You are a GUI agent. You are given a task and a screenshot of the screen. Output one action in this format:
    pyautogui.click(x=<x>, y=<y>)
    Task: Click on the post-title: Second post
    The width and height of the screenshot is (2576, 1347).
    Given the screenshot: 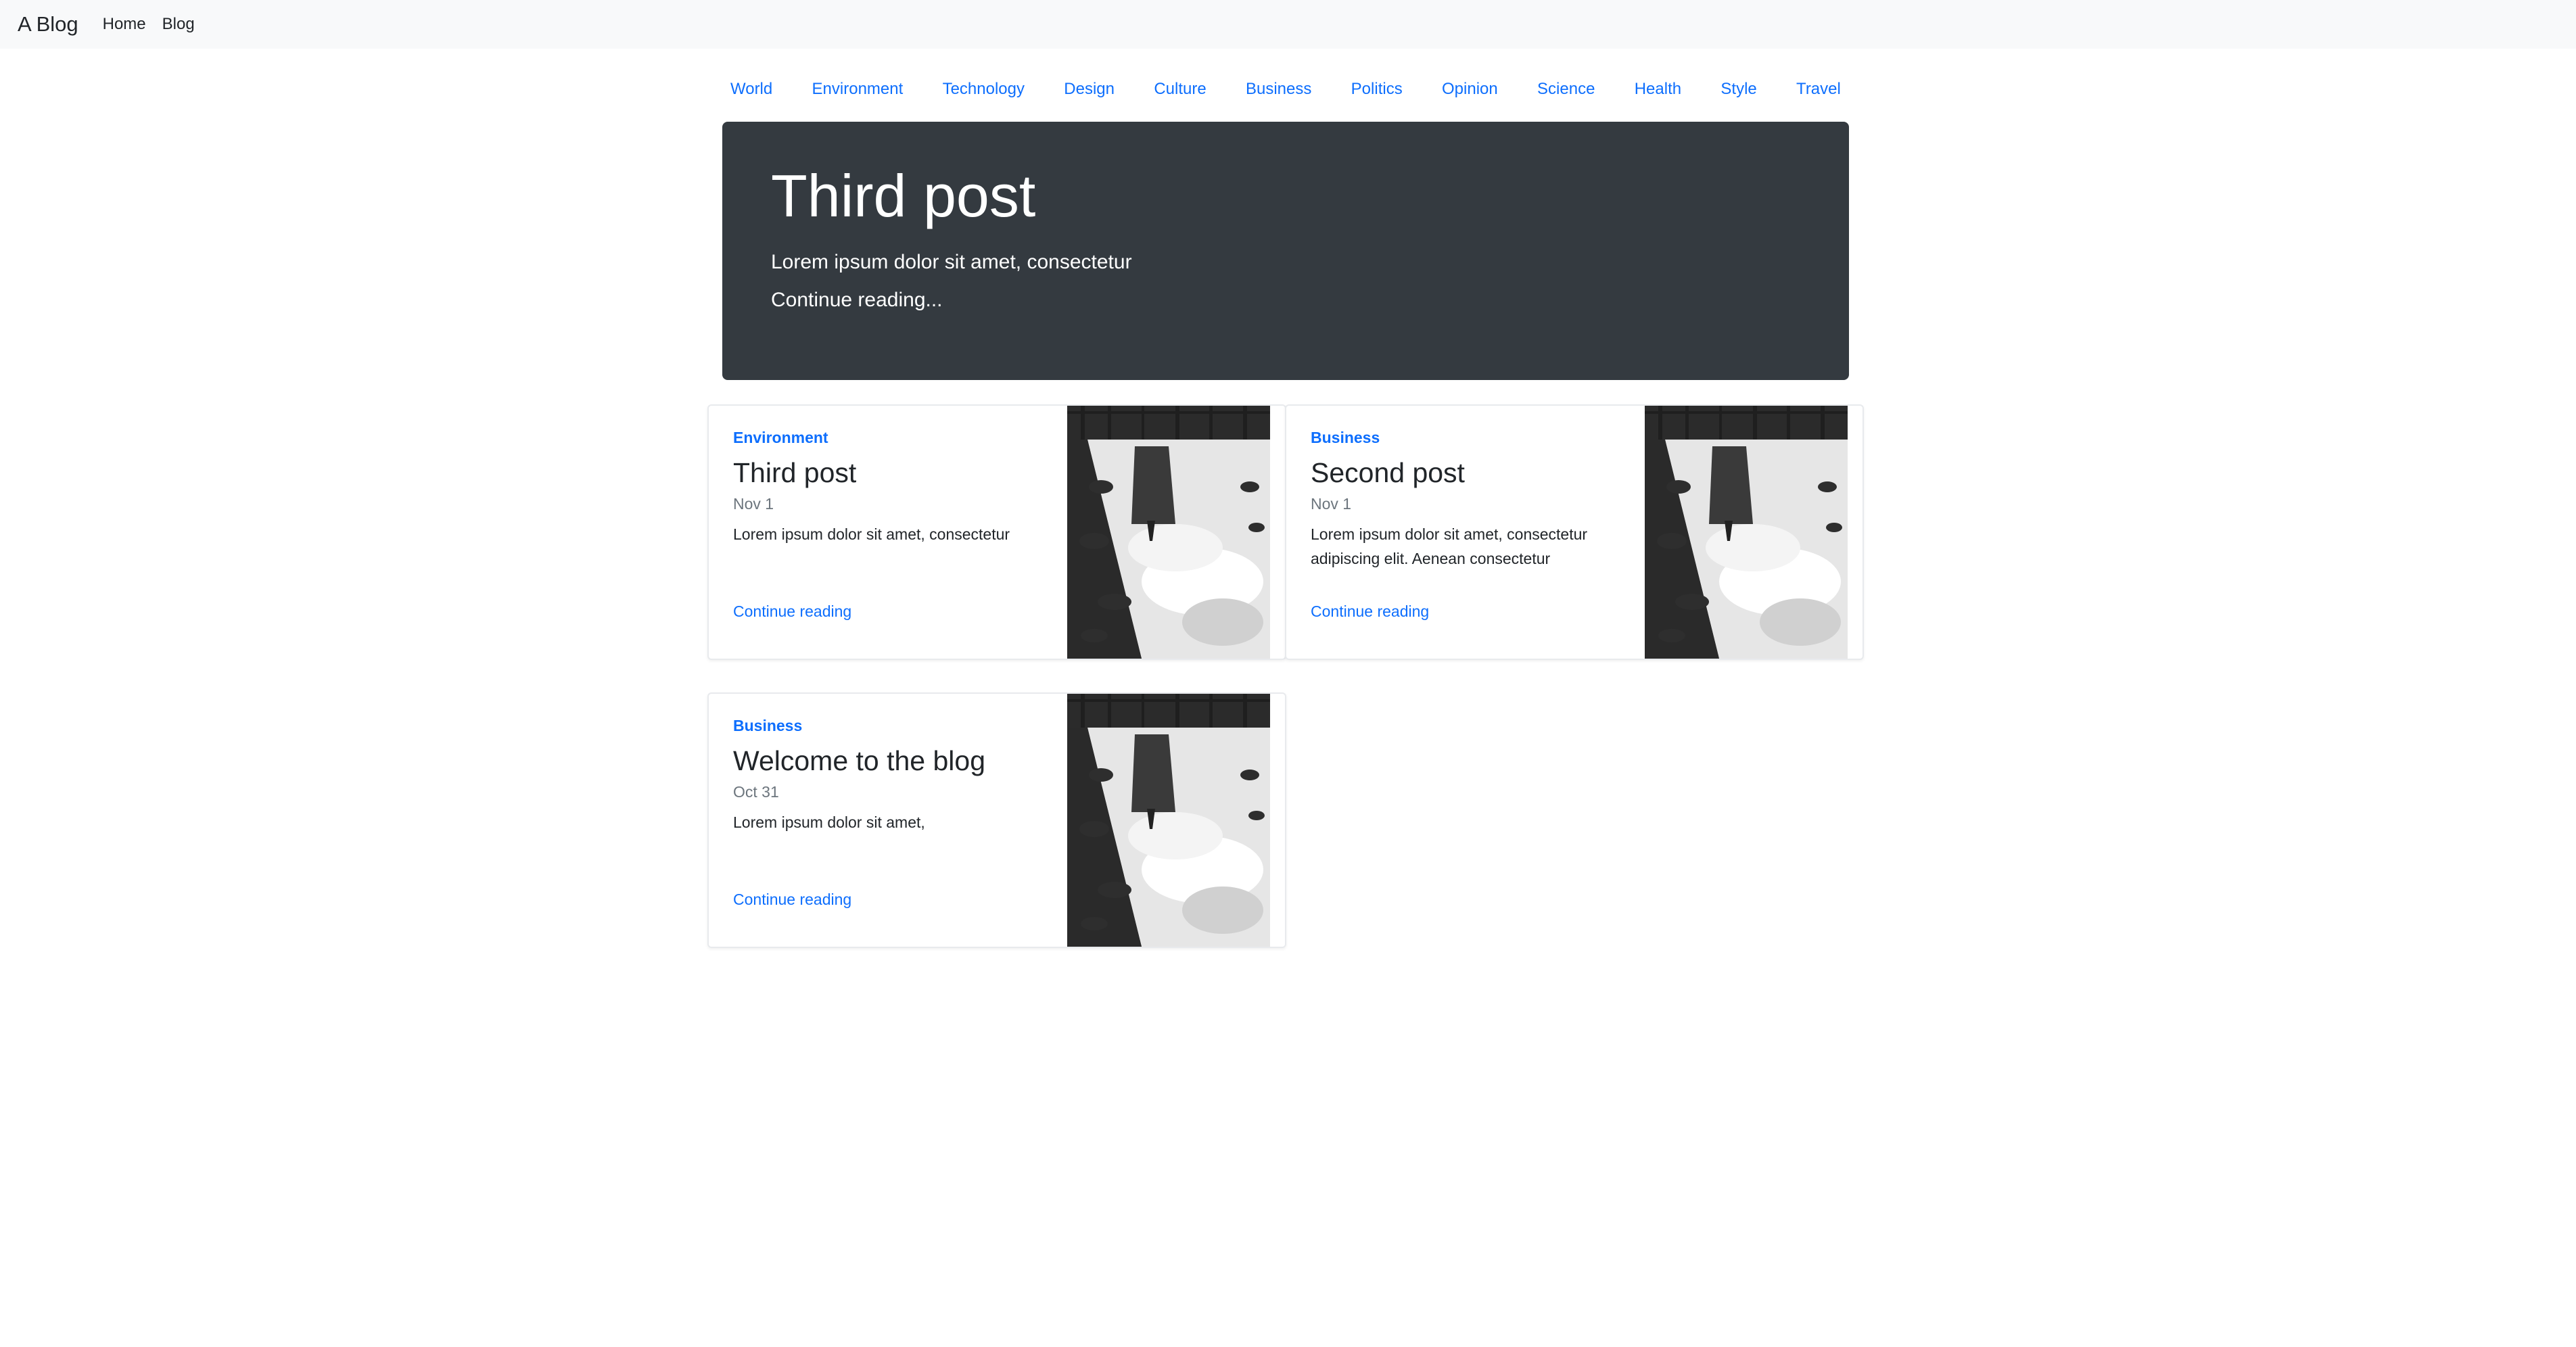 What is the action you would take?
    pyautogui.click(x=1388, y=472)
    